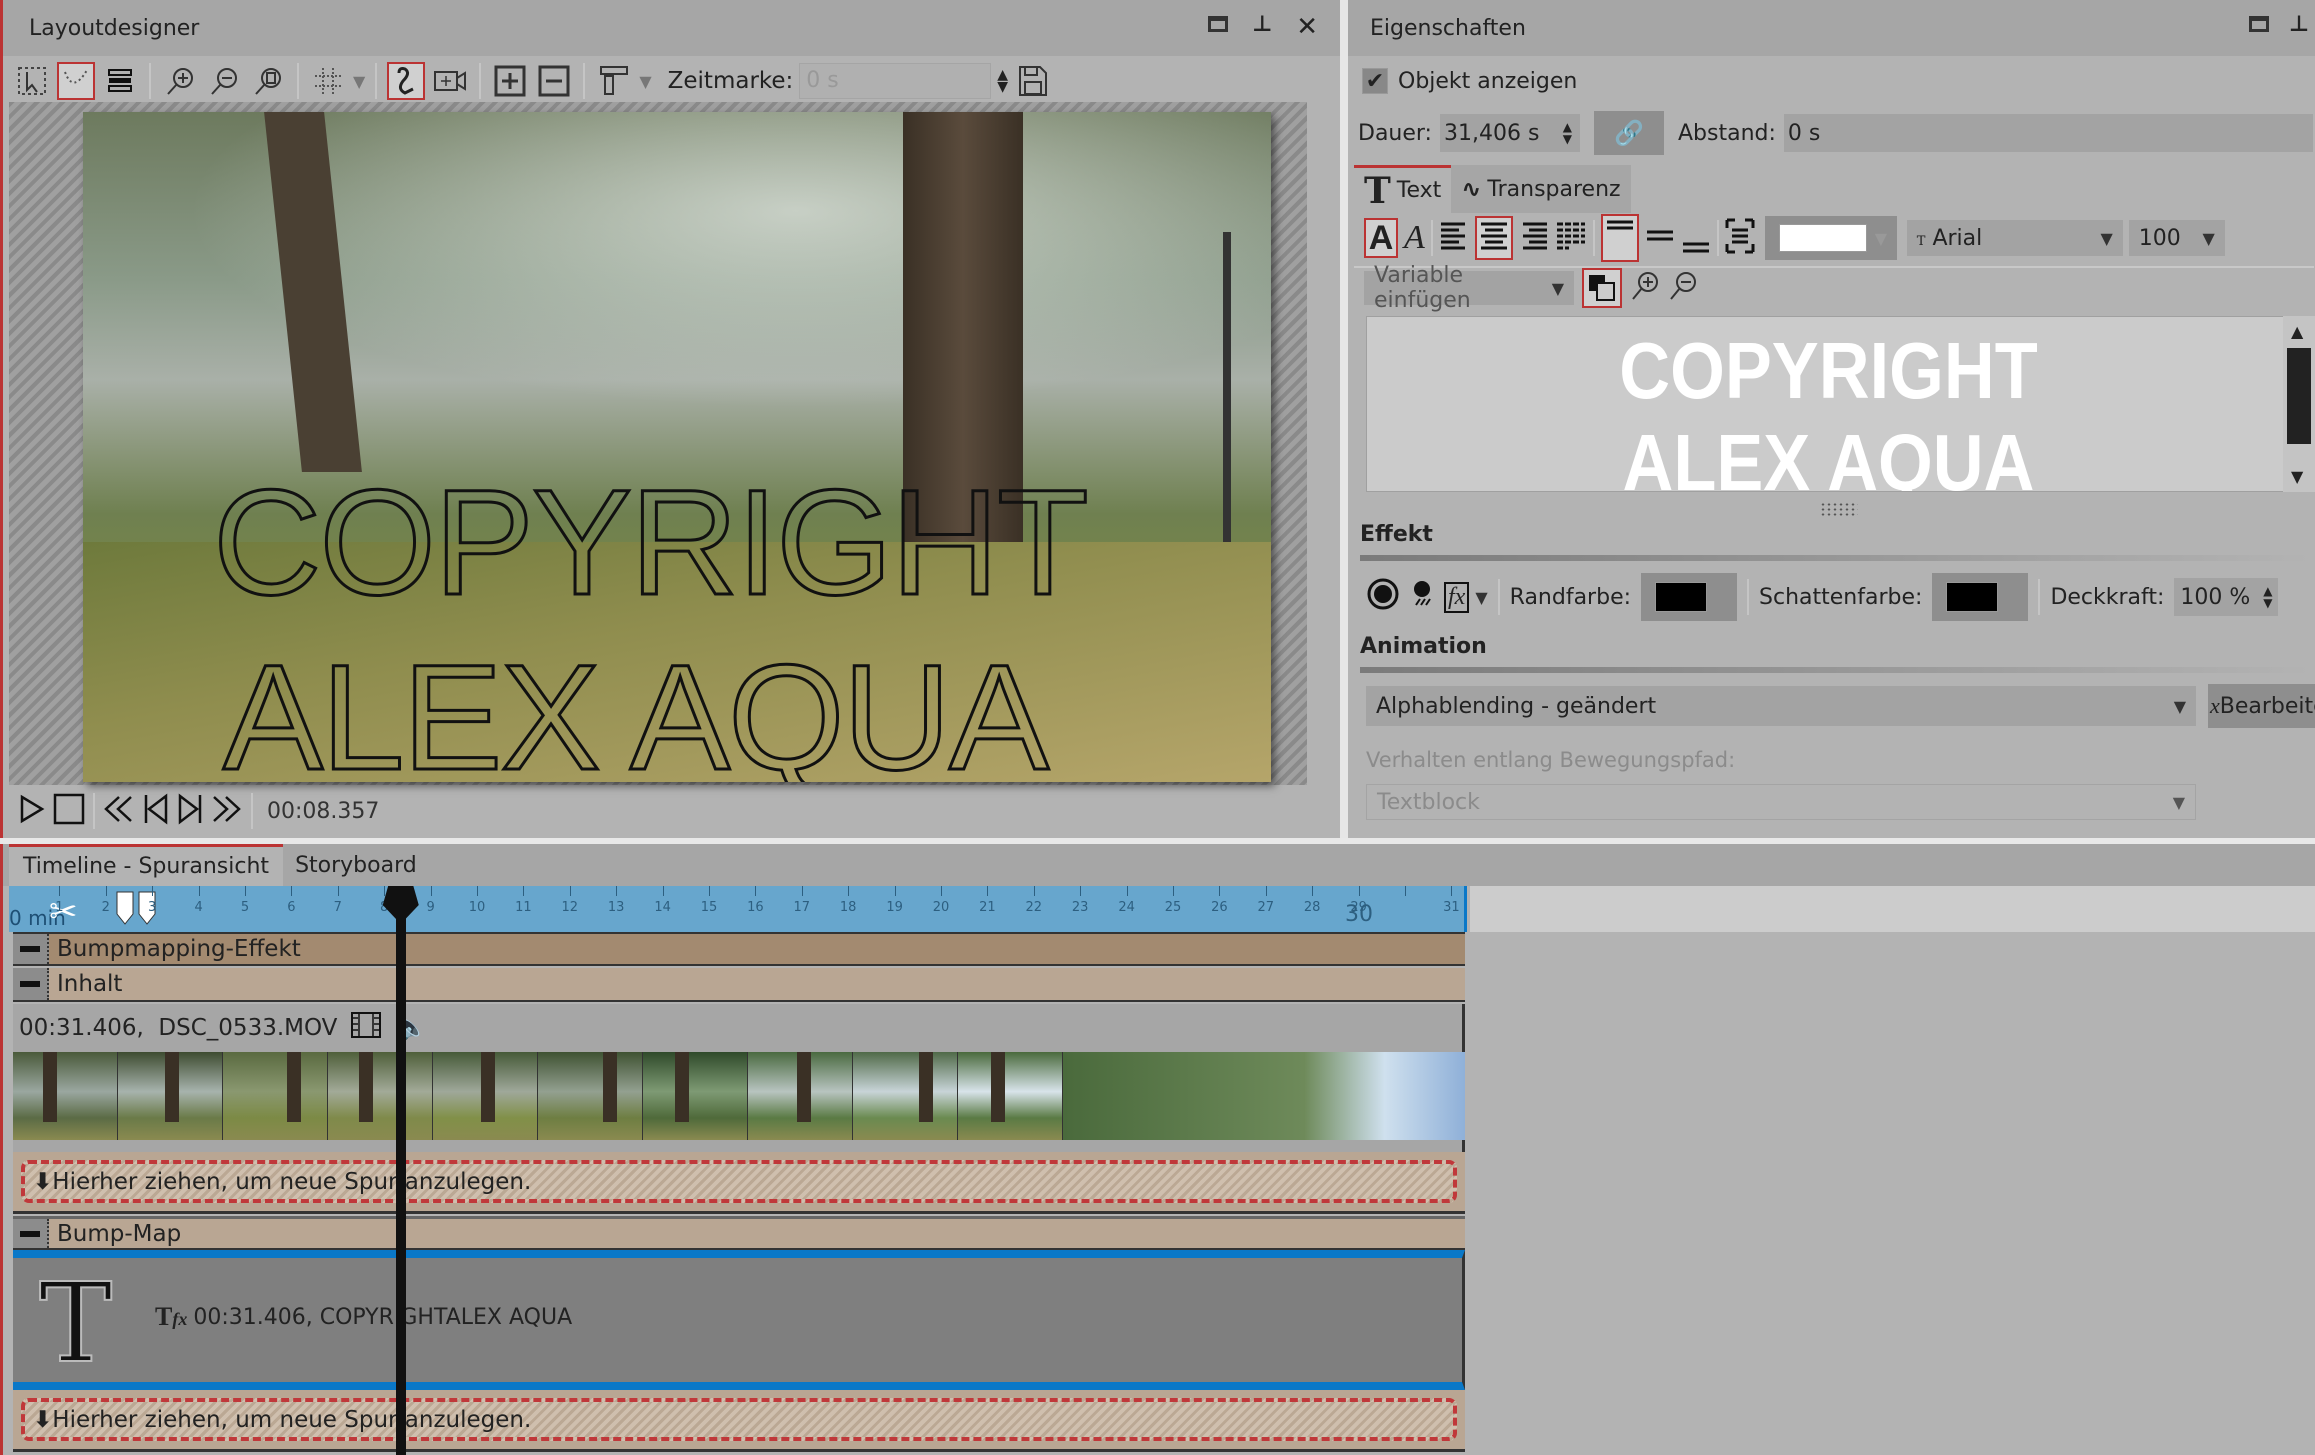 This screenshot has height=1455, width=2315. What do you see at coordinates (739, 1421) in the screenshot?
I see `dropzone-2: ⬇ Hierher ziehen, um neue Spur anzulegen.` at bounding box center [739, 1421].